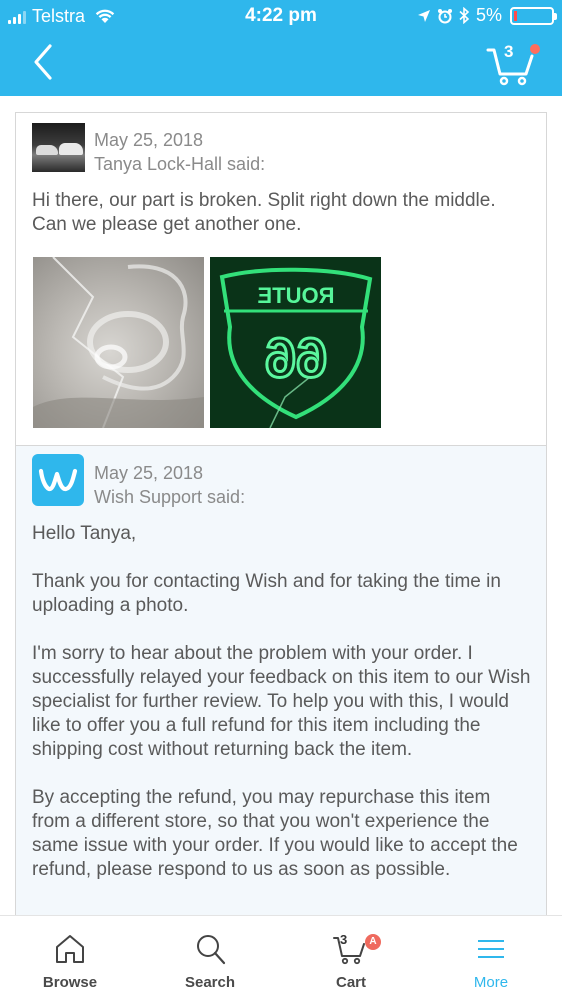 The width and height of the screenshot is (562, 1000). I want to click on tab-cart: 3 A Cart, so click(351, 958).